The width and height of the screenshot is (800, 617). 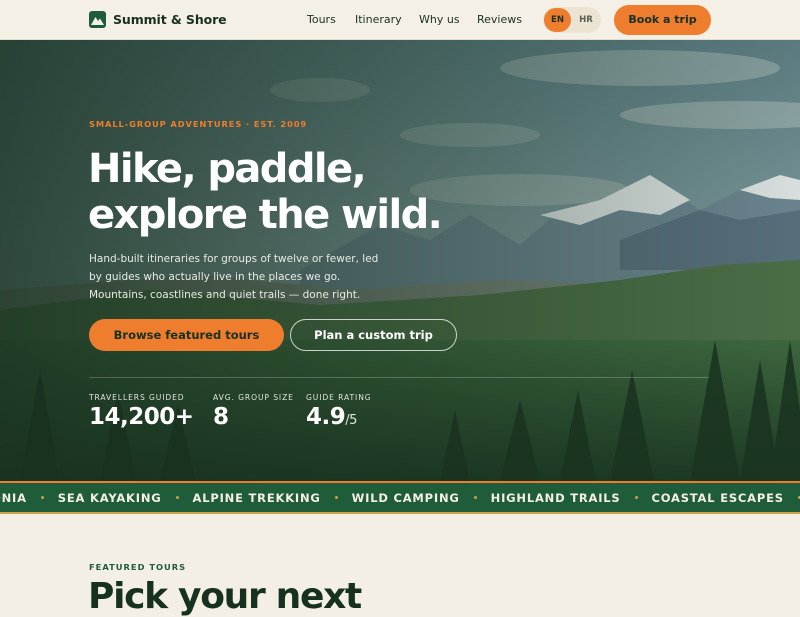 I want to click on stat-guide-rating: GUIDE RATING 4.9/5, so click(x=339, y=411).